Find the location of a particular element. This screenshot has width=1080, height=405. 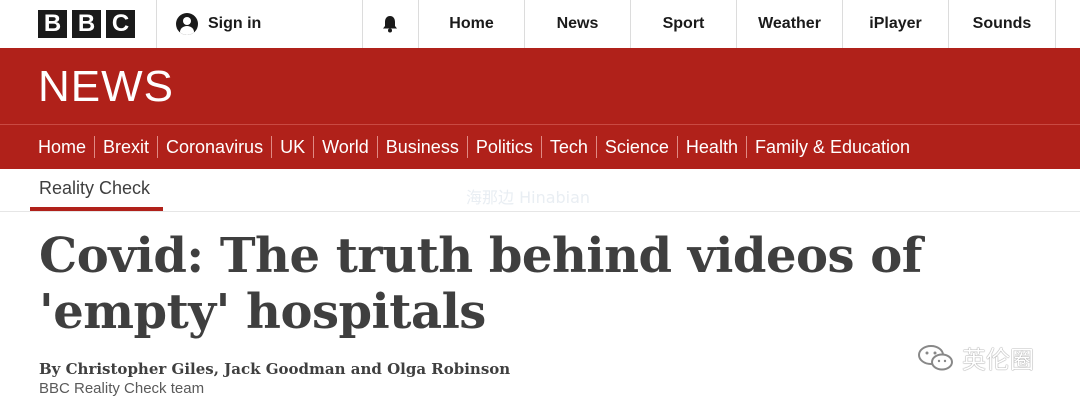

watermark-logo: 海那边 Hinabian is located at coordinates (528, 197).